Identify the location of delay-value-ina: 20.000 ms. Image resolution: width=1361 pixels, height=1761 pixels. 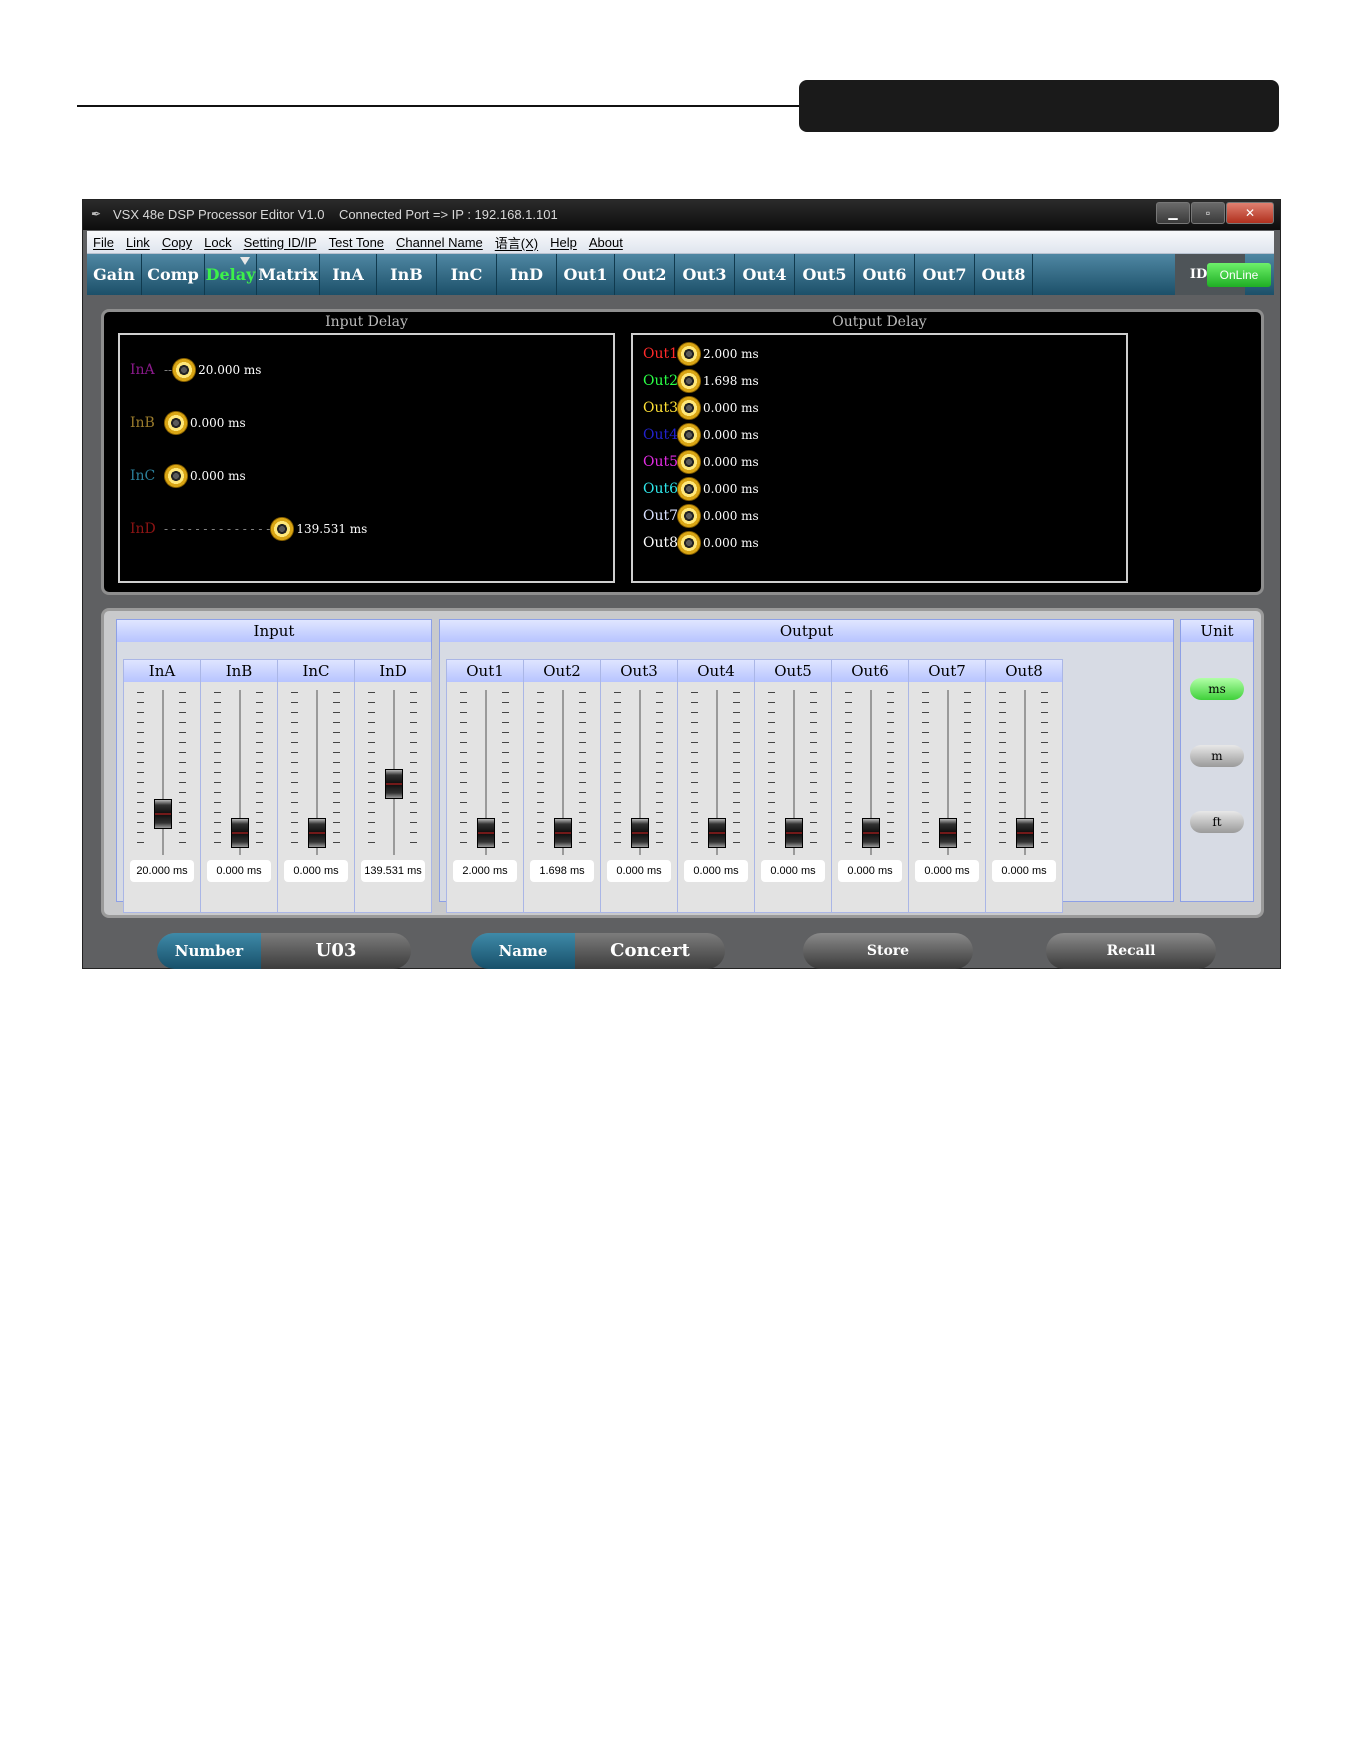
(230, 370).